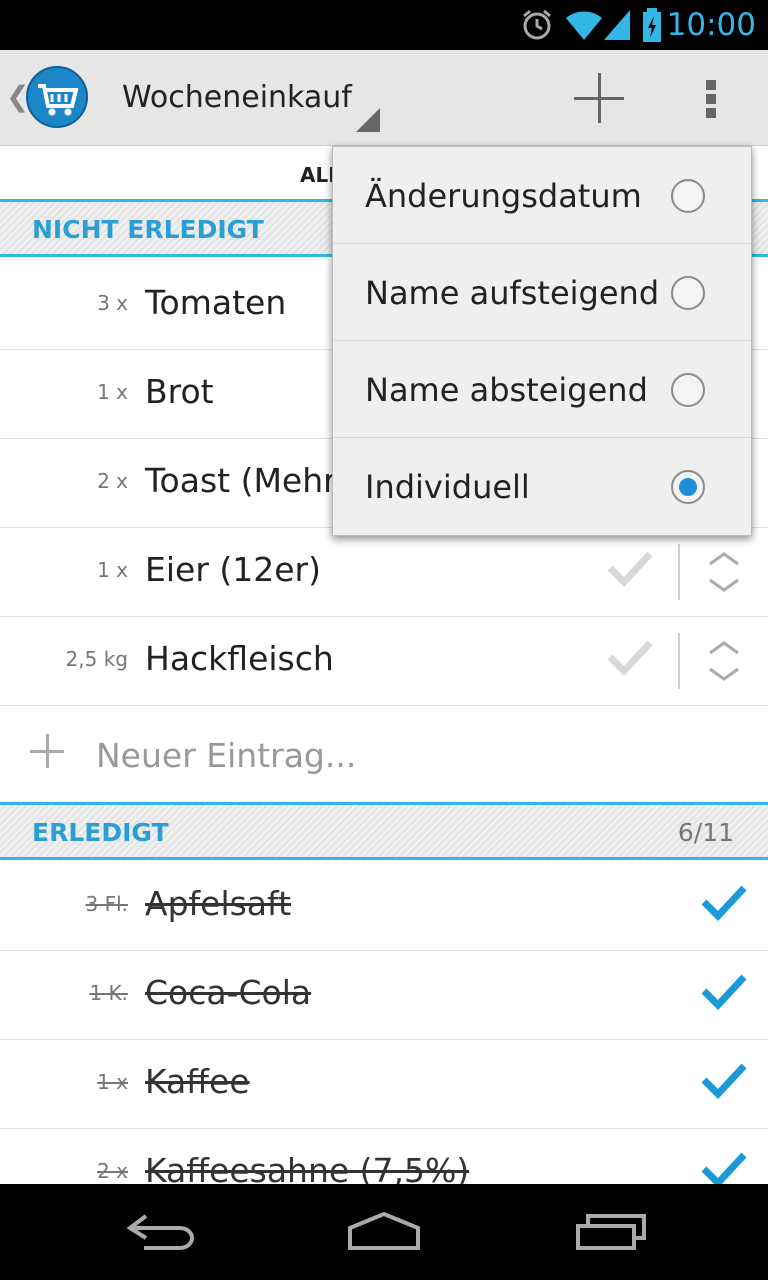  What do you see at coordinates (705, 832) in the screenshot?
I see `done-count: 6/11` at bounding box center [705, 832].